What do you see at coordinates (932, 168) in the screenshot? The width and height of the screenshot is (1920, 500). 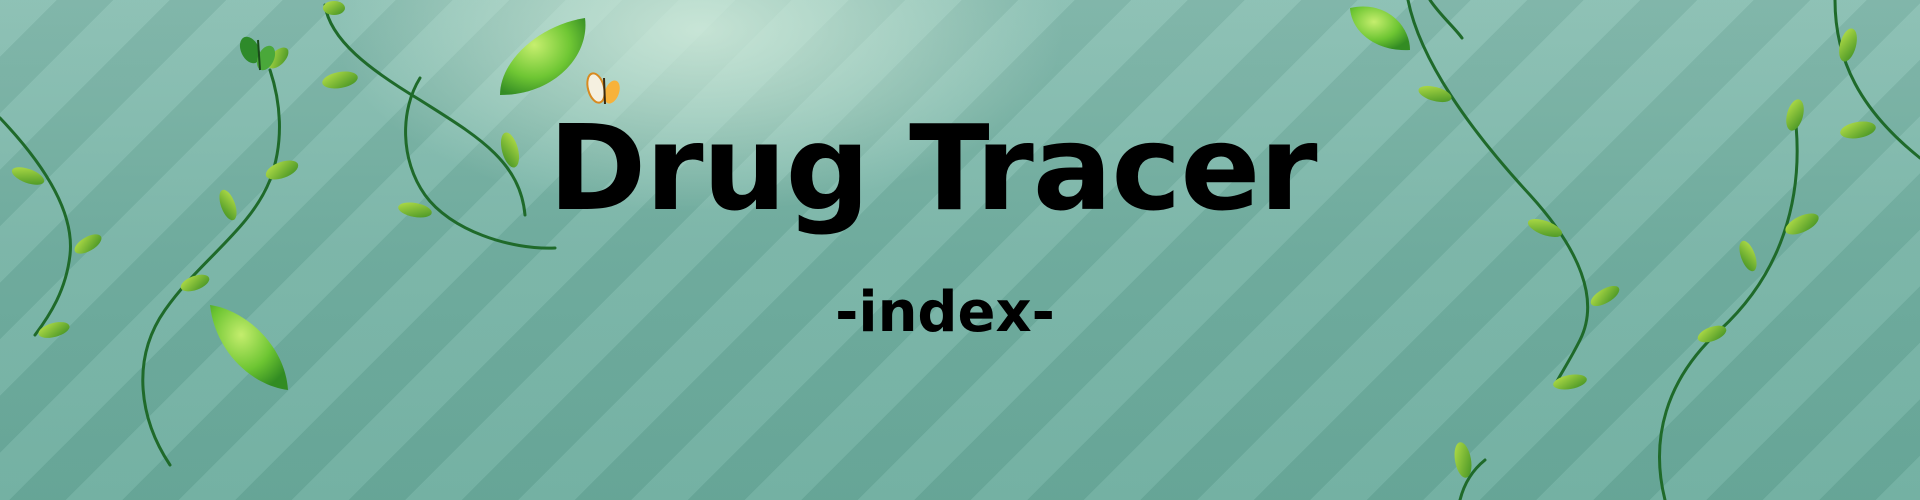 I see `page-title: Drug Tracer` at bounding box center [932, 168].